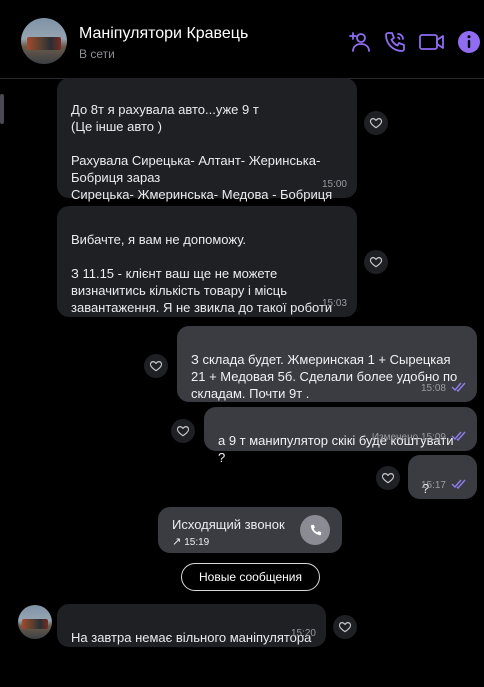  Describe the element at coordinates (228, 524) in the screenshot. I see `call-label: Исходящий звонок` at that location.